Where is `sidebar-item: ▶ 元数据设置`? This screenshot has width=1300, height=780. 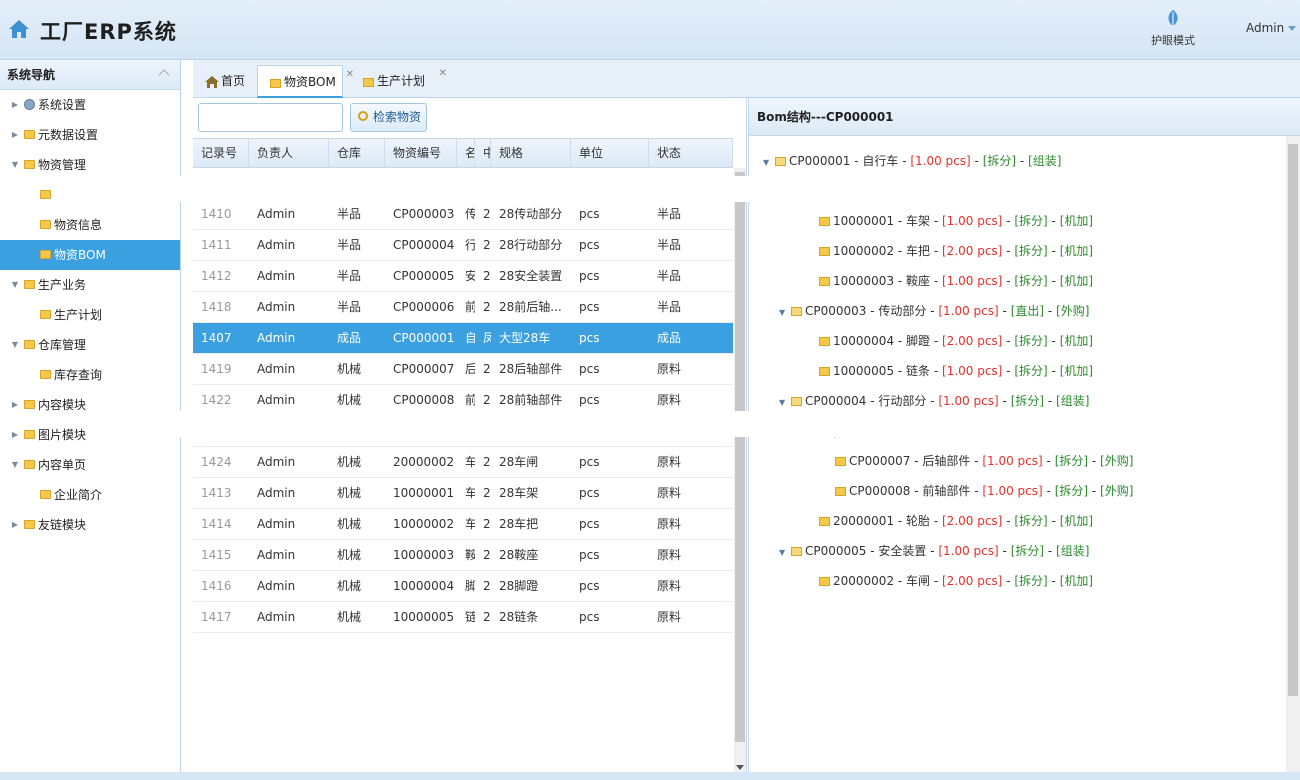
sidebar-item: ▶ 元数据设置 is located at coordinates (90, 135).